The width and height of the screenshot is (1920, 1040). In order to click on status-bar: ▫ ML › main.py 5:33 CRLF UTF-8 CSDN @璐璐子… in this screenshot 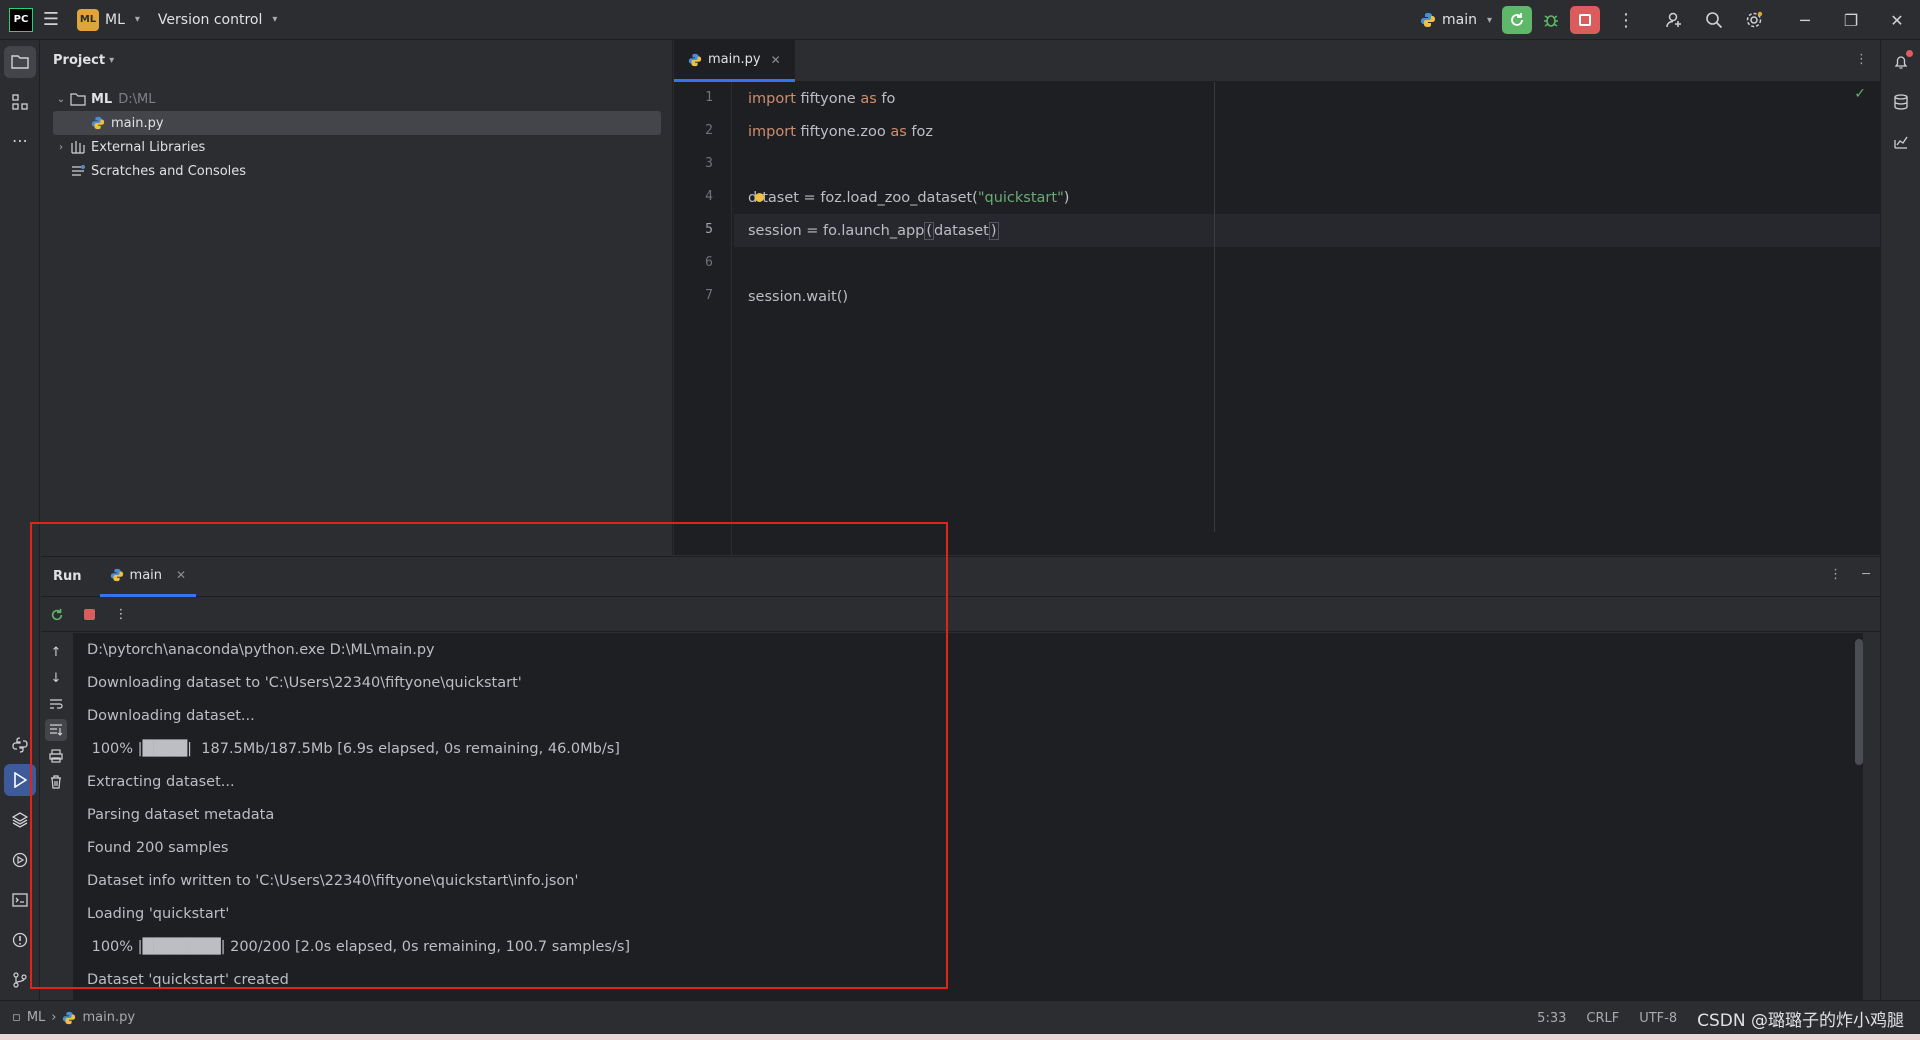, I will do `click(960, 1017)`.